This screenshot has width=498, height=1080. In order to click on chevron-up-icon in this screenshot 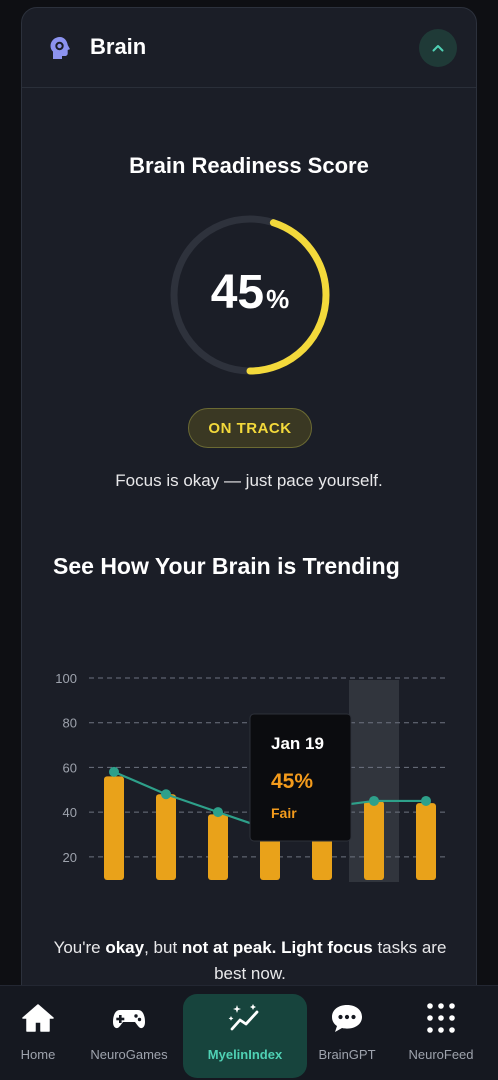, I will do `click(438, 48)`.